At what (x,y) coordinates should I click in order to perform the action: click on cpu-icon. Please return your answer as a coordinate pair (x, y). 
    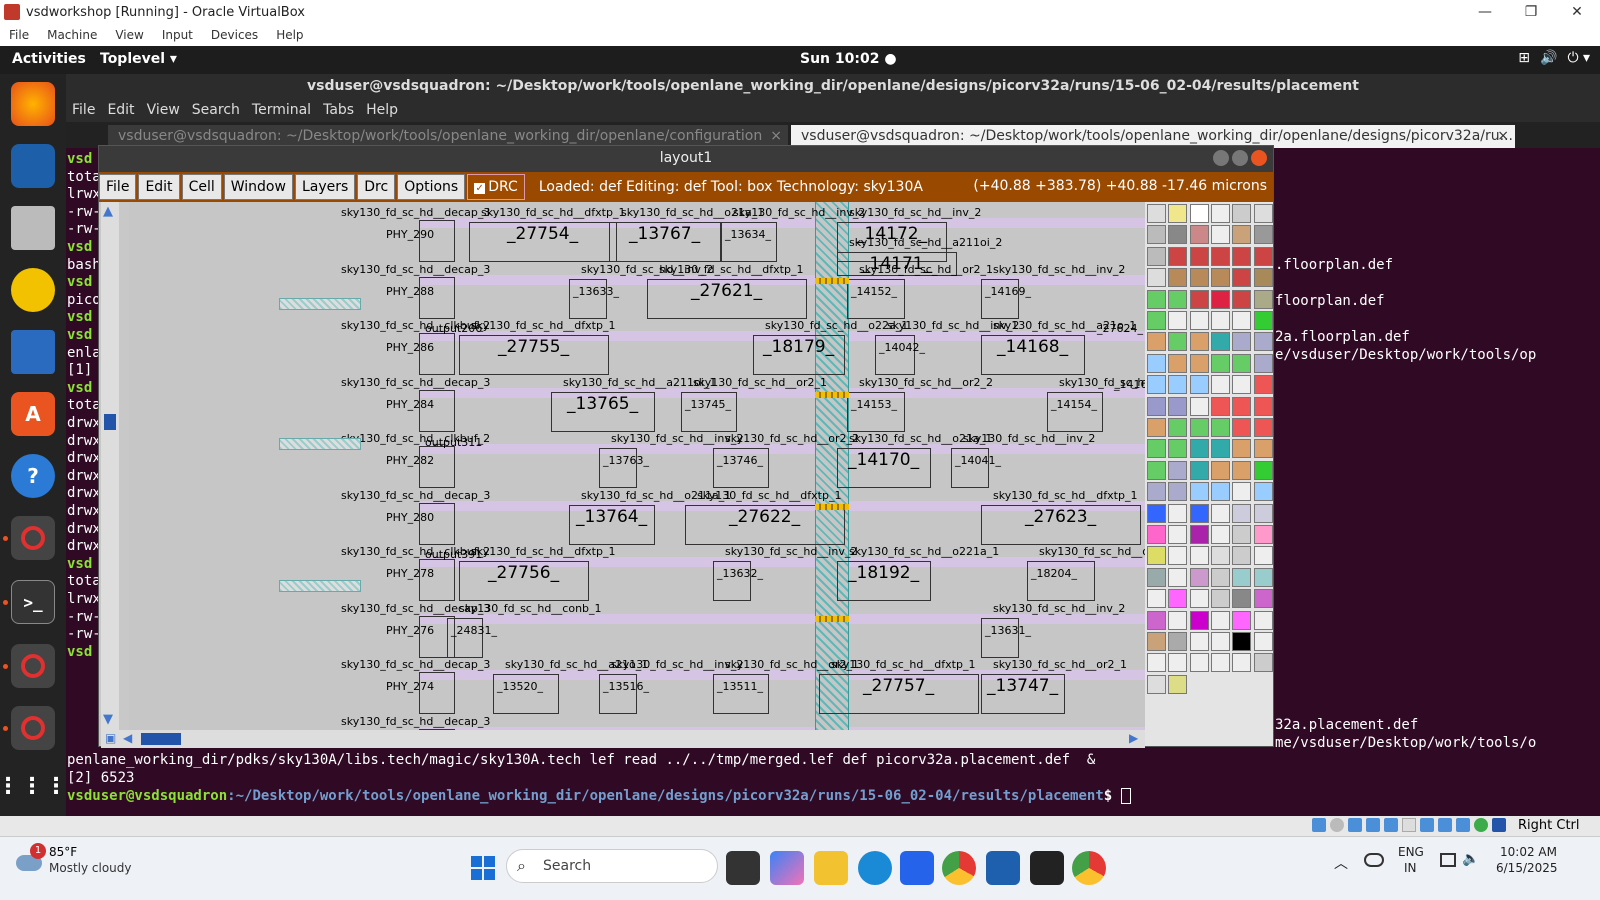
    Looking at the image, I should click on (1463, 825).